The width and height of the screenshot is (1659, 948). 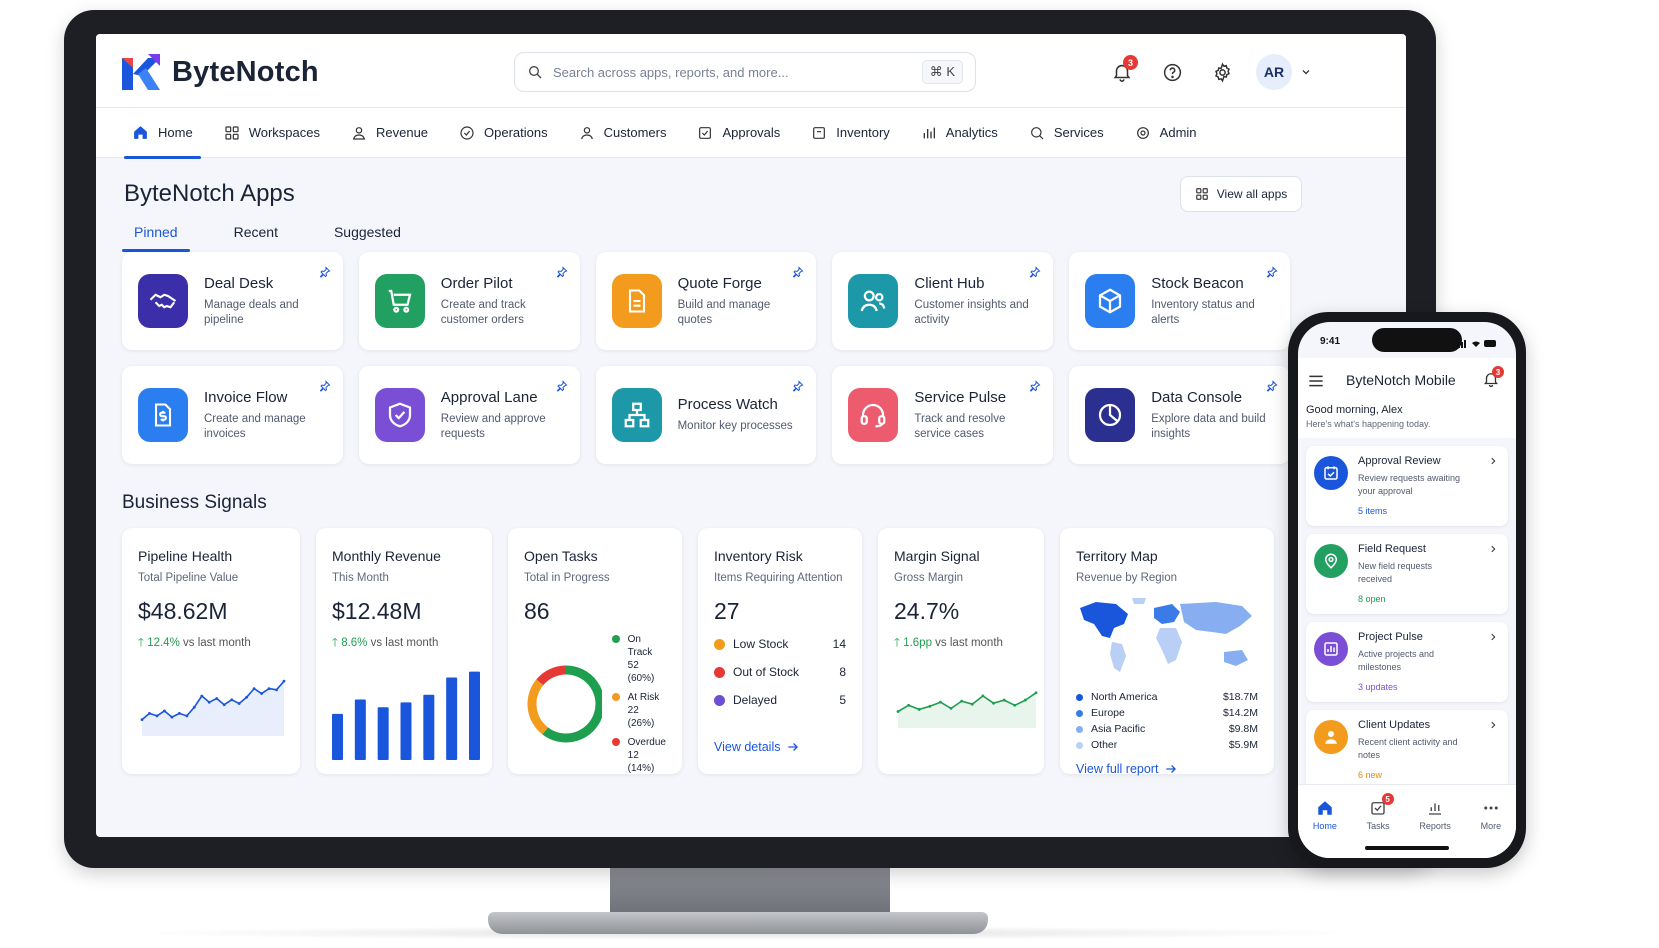 What do you see at coordinates (706, 301) in the screenshot?
I see `app-tile-quote-forge: Quote Forge Build and manage quotes` at bounding box center [706, 301].